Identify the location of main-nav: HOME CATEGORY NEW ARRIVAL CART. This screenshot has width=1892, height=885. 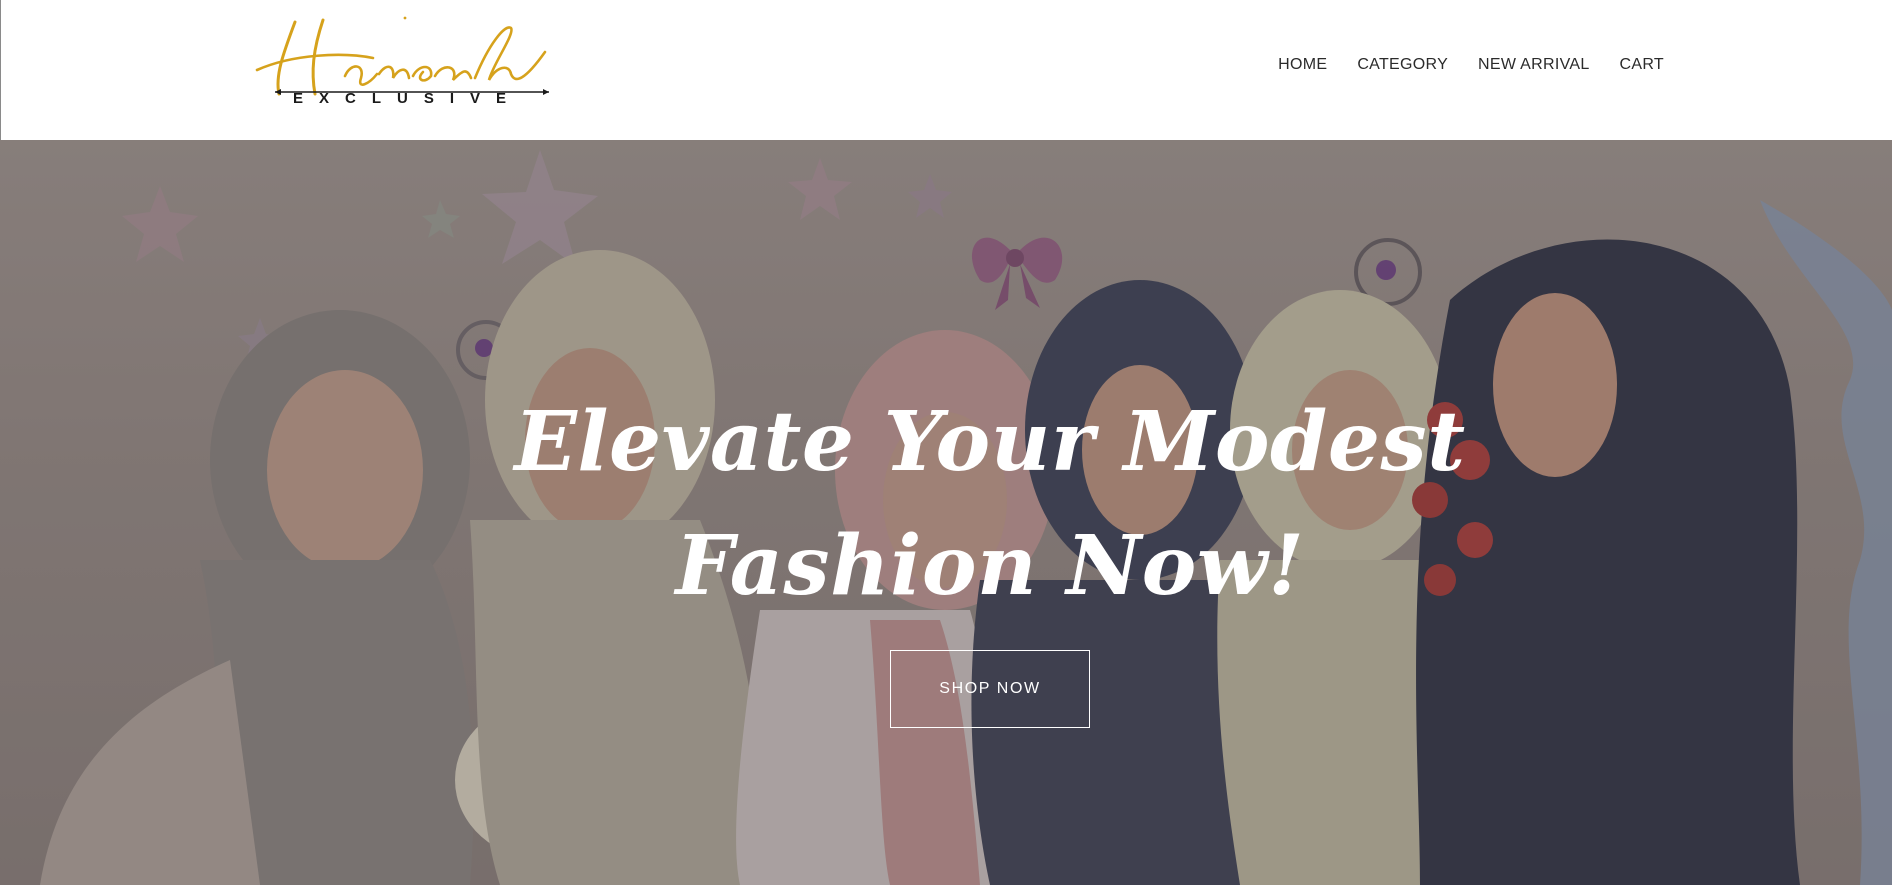
(1471, 65).